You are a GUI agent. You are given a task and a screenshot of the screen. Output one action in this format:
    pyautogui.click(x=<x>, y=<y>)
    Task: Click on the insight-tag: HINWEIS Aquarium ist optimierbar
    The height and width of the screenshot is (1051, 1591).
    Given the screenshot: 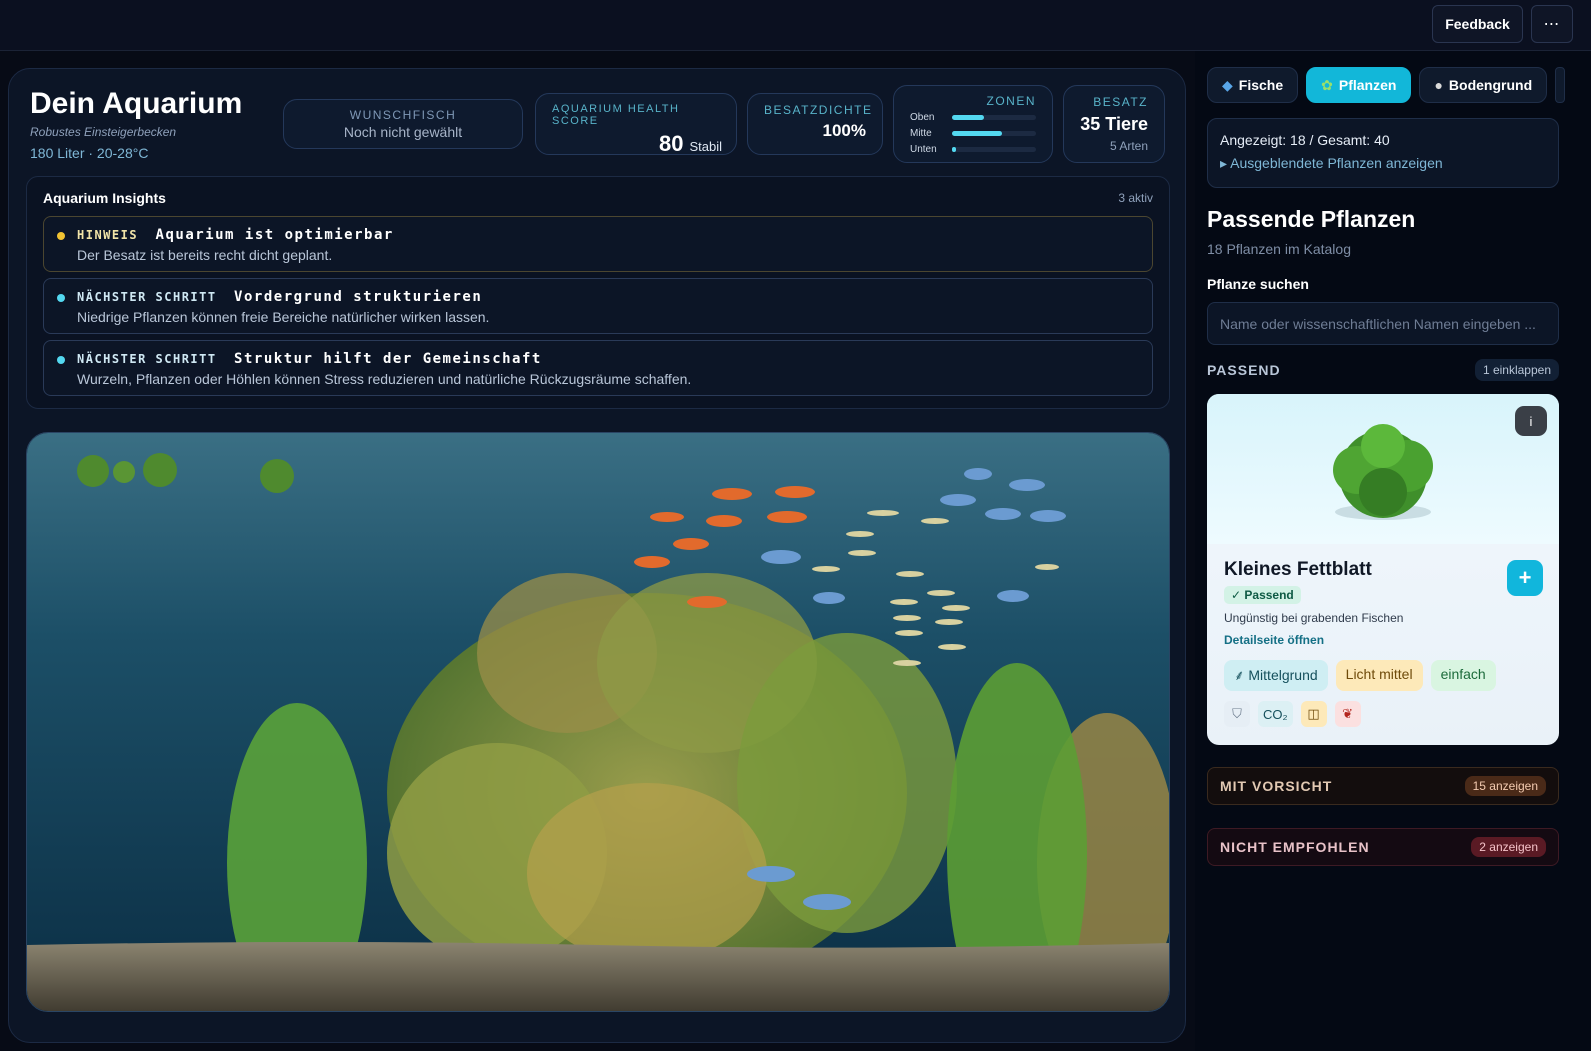 What is the action you would take?
    pyautogui.click(x=235, y=235)
    